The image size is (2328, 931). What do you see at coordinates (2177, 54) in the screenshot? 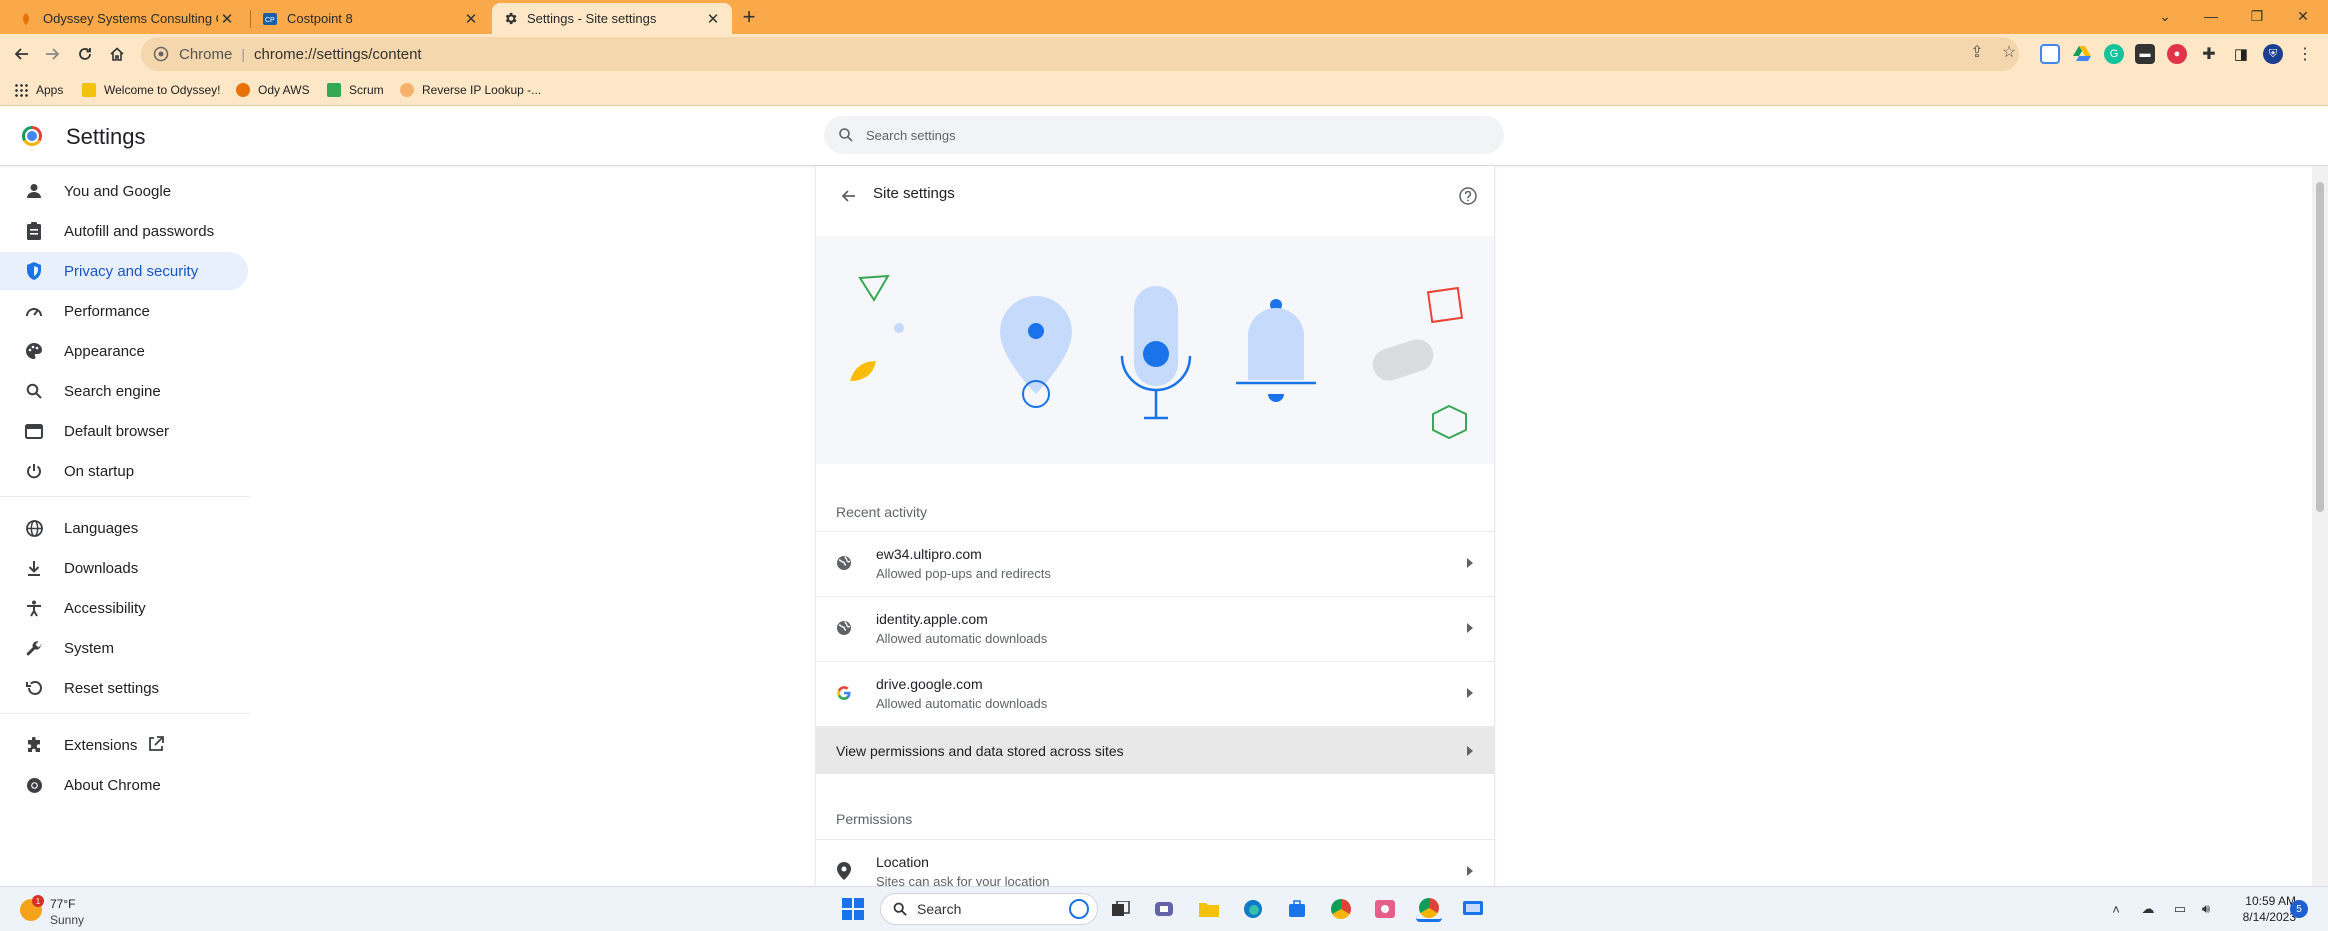
I see `extension-red-icon: ●` at bounding box center [2177, 54].